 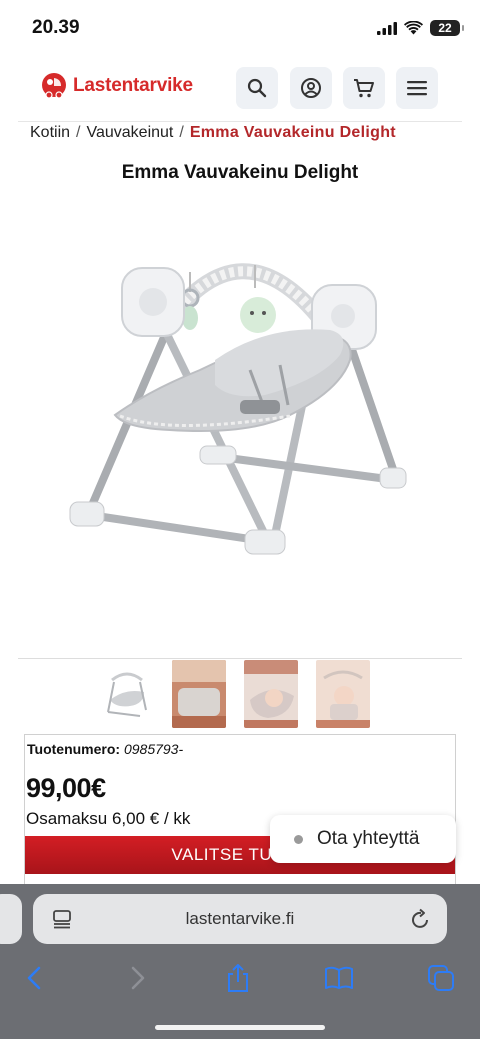 I want to click on address-bar: lastentarvike.fi, so click(x=240, y=919).